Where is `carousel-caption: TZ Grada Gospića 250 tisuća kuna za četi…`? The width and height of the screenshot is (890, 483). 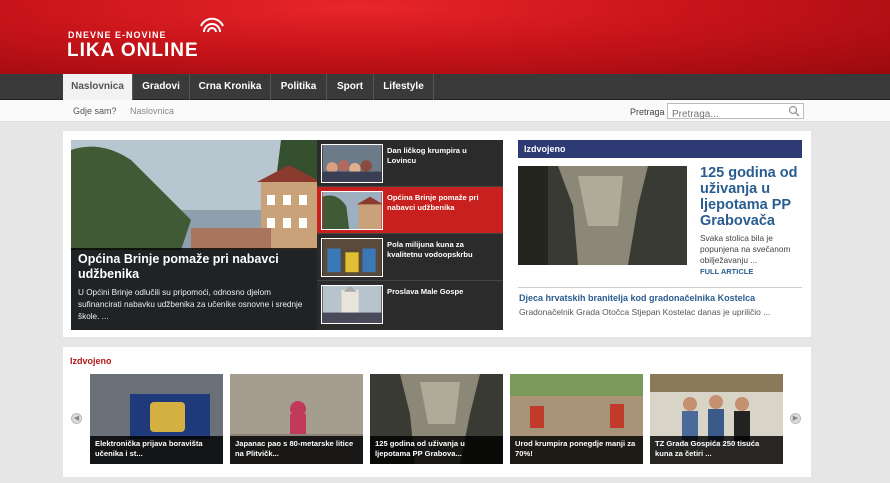 carousel-caption: TZ Grada Gospića 250 tisuća kuna za četi… is located at coordinates (716, 450).